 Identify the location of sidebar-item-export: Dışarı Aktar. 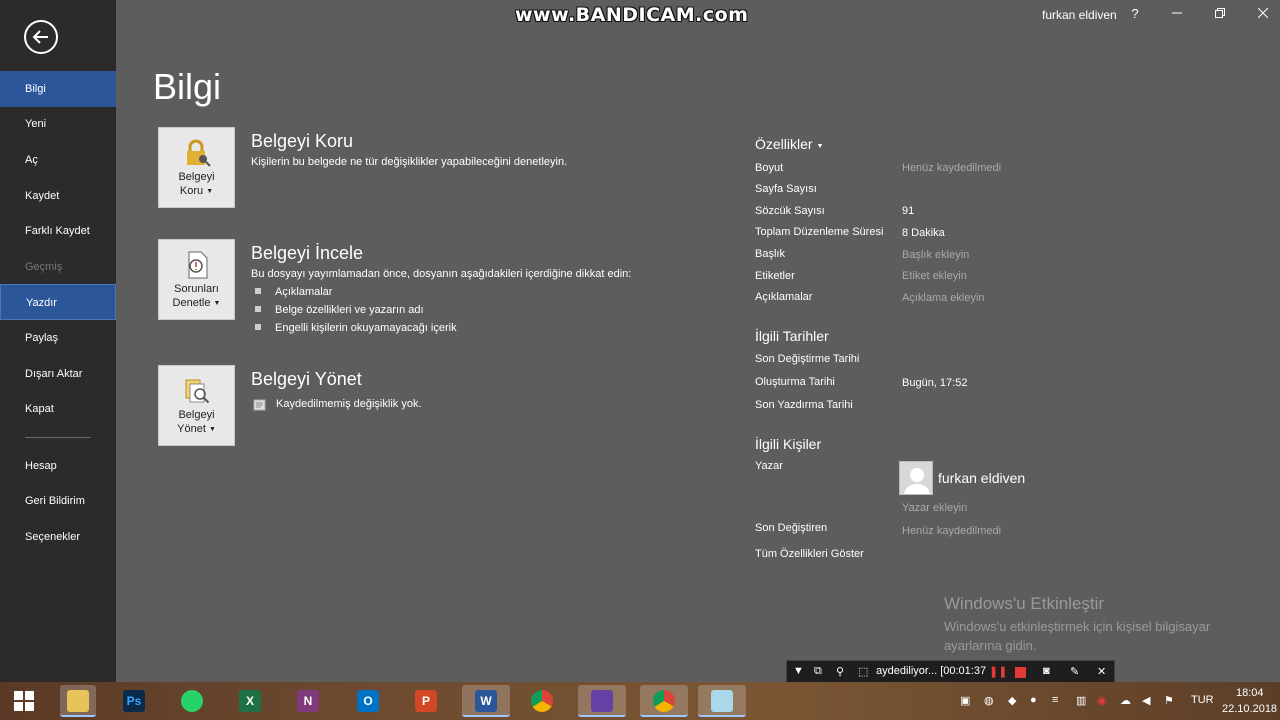
(58, 374).